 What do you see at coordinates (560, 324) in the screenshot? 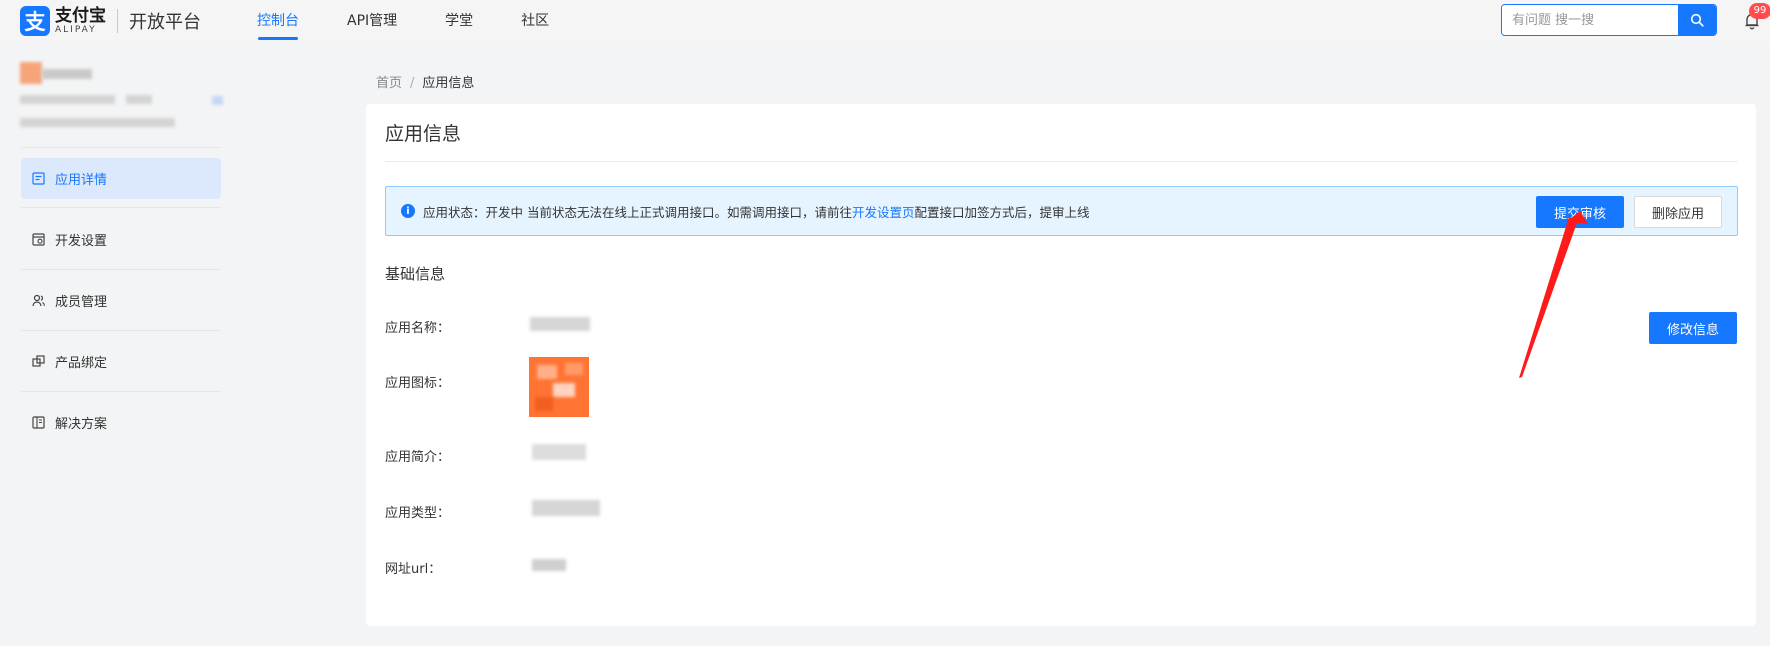
I see `app-name-value-blurred` at bounding box center [560, 324].